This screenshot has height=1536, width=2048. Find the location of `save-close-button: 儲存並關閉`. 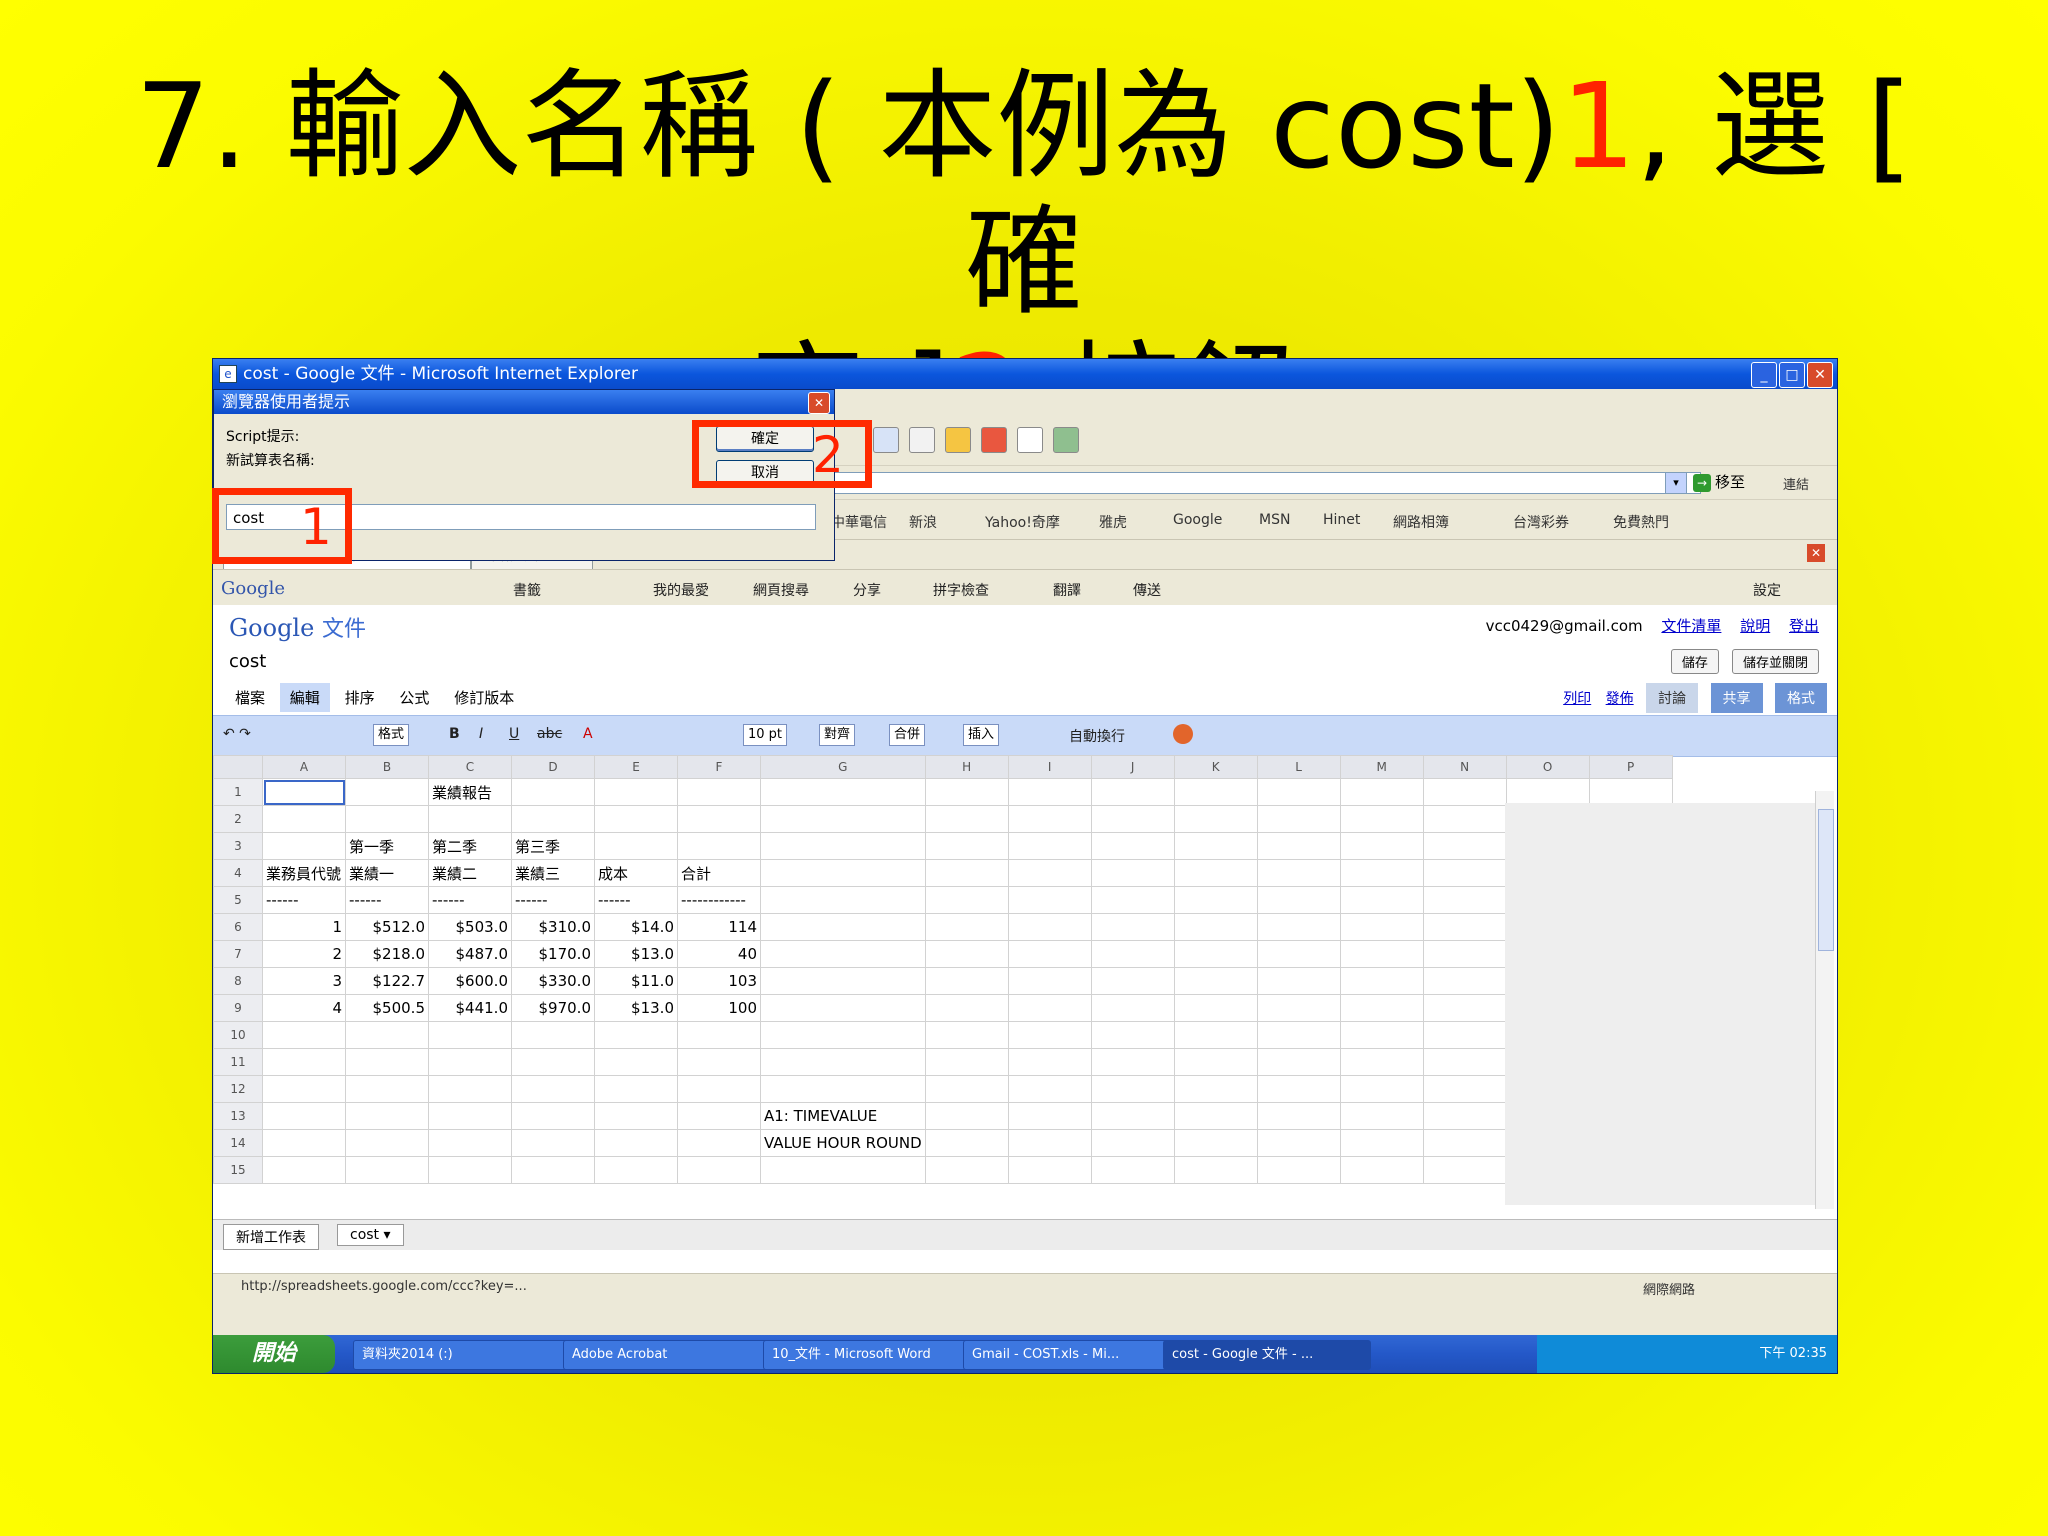

save-close-button: 儲存並關閉 is located at coordinates (1775, 661).